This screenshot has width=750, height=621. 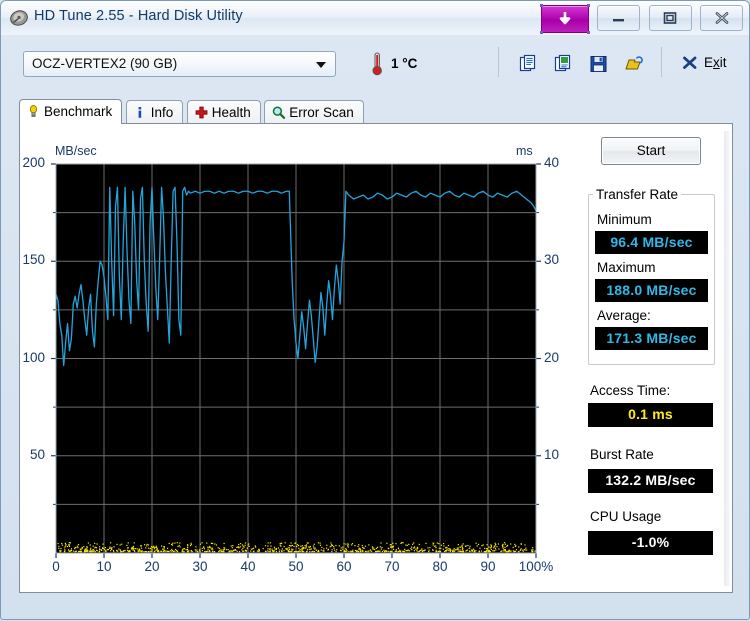 I want to click on maximum-label: Maximum, so click(x=626, y=267).